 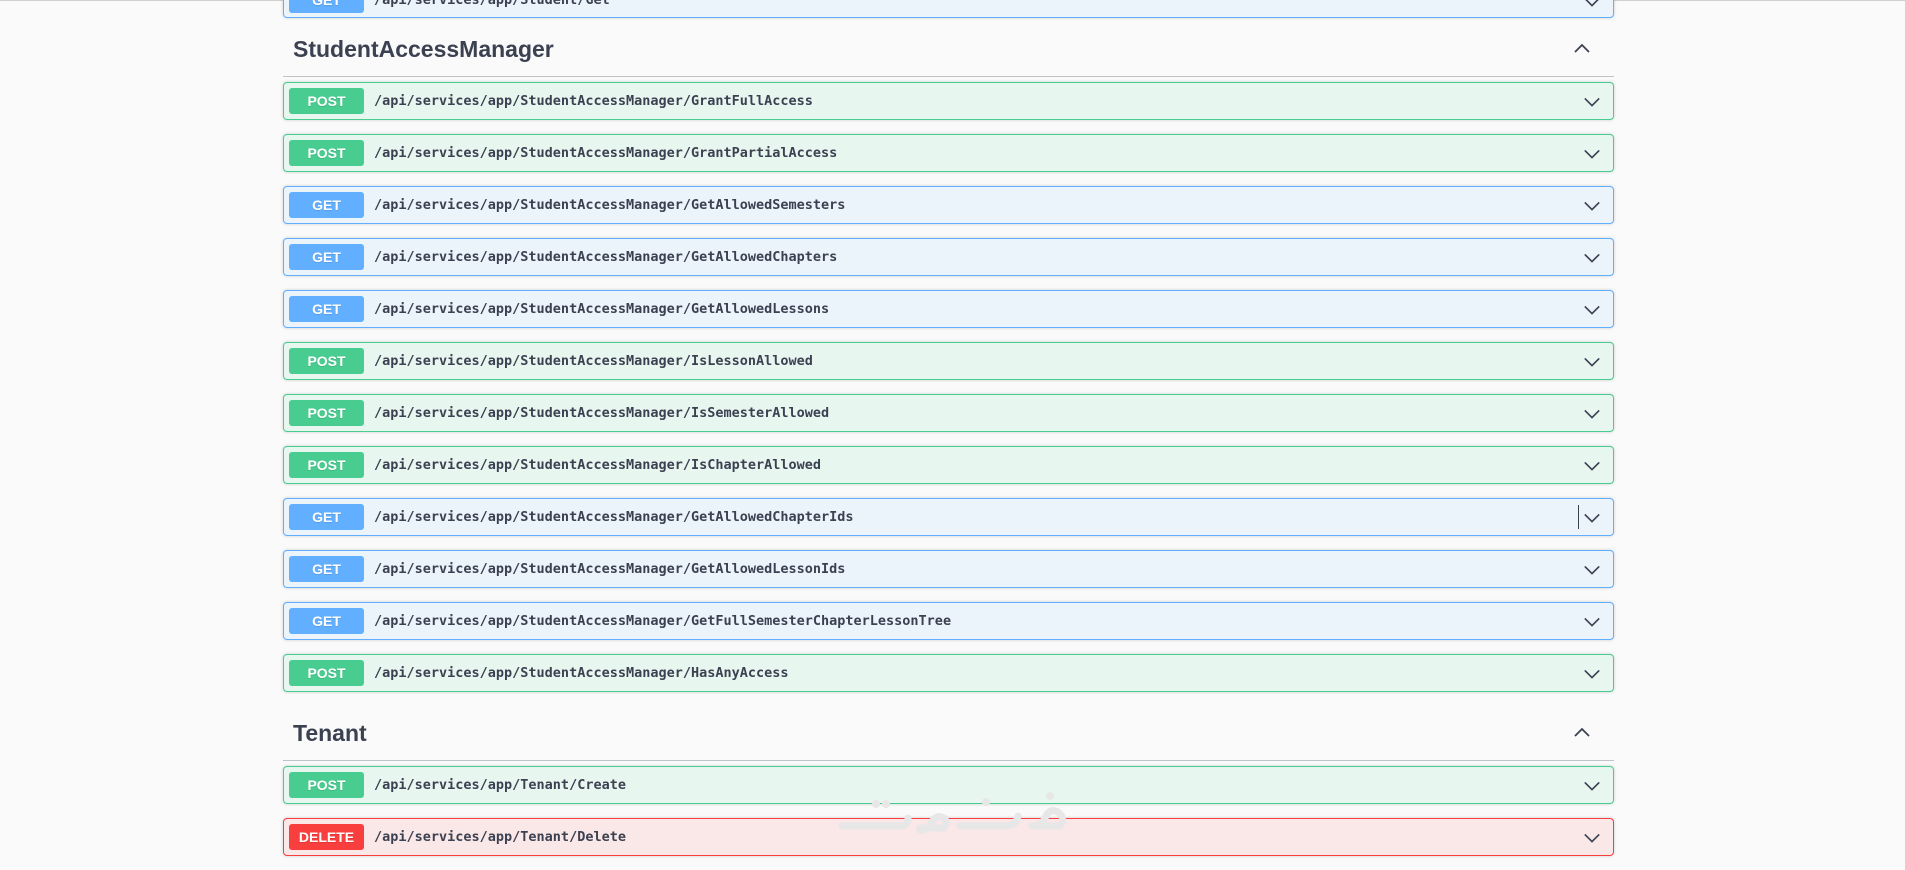 I want to click on tag-title: Tenant, so click(x=330, y=732).